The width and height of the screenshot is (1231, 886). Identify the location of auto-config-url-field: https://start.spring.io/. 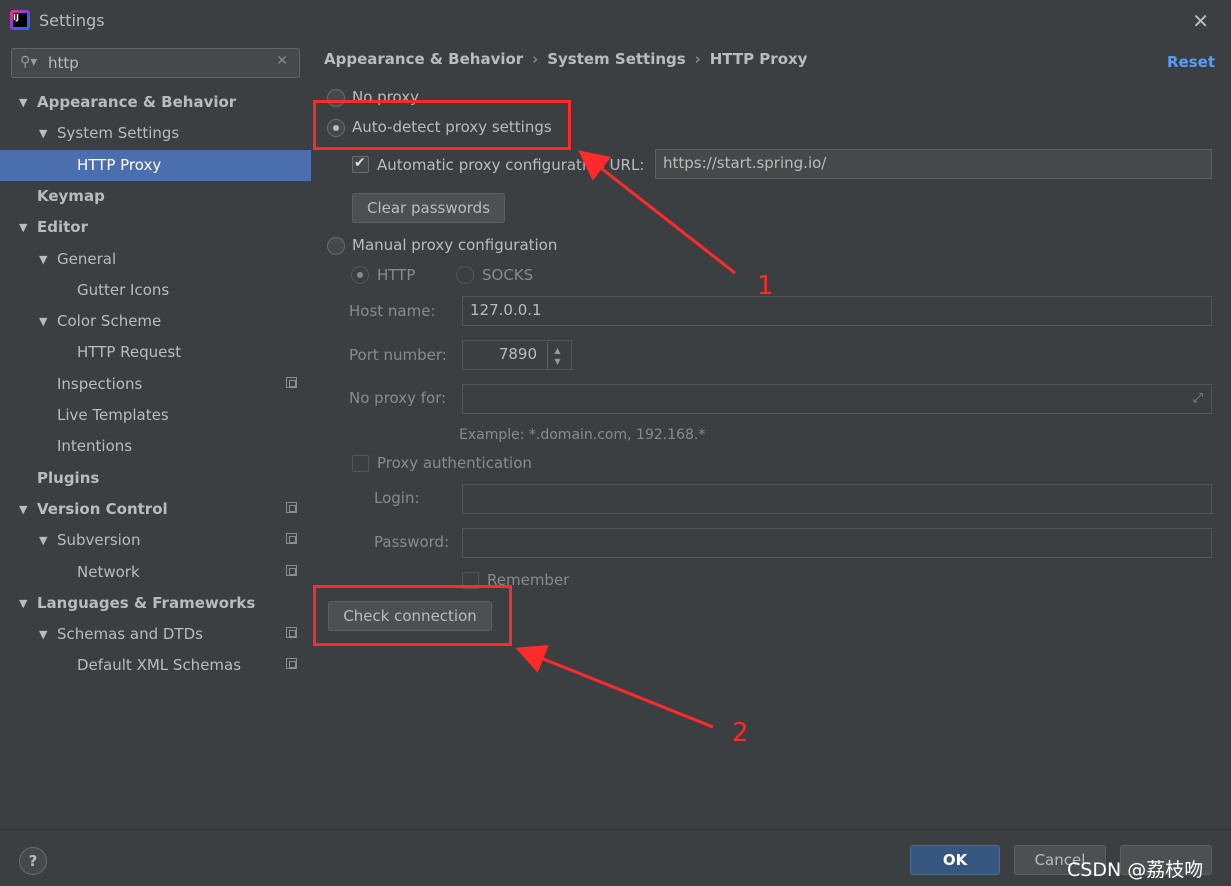
(933, 164).